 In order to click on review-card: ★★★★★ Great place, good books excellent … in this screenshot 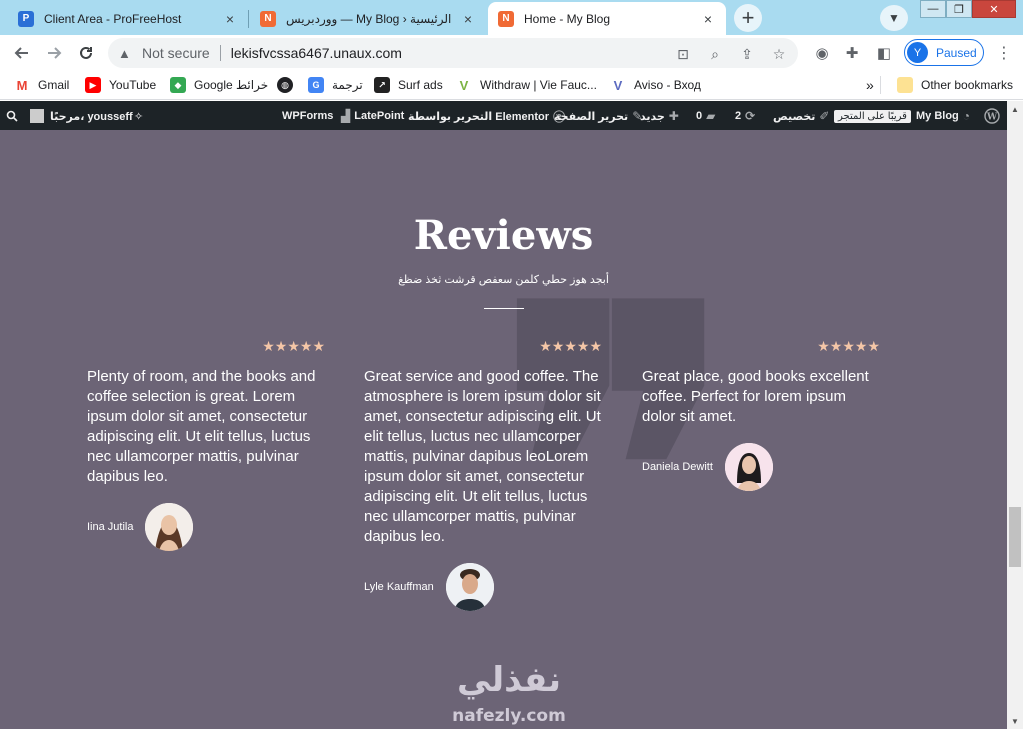, I will do `click(761, 414)`.